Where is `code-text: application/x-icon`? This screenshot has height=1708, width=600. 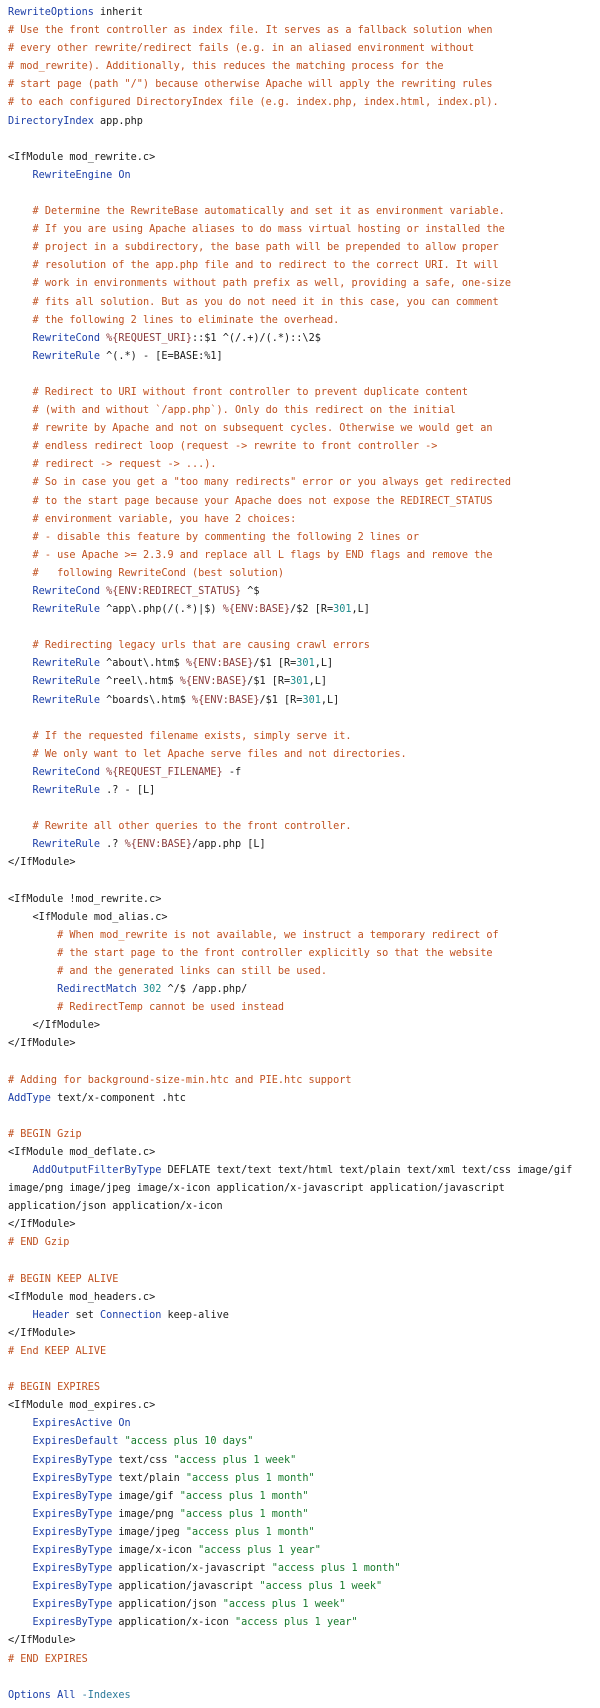
code-text: application/x-icon is located at coordinates (173, 1623).